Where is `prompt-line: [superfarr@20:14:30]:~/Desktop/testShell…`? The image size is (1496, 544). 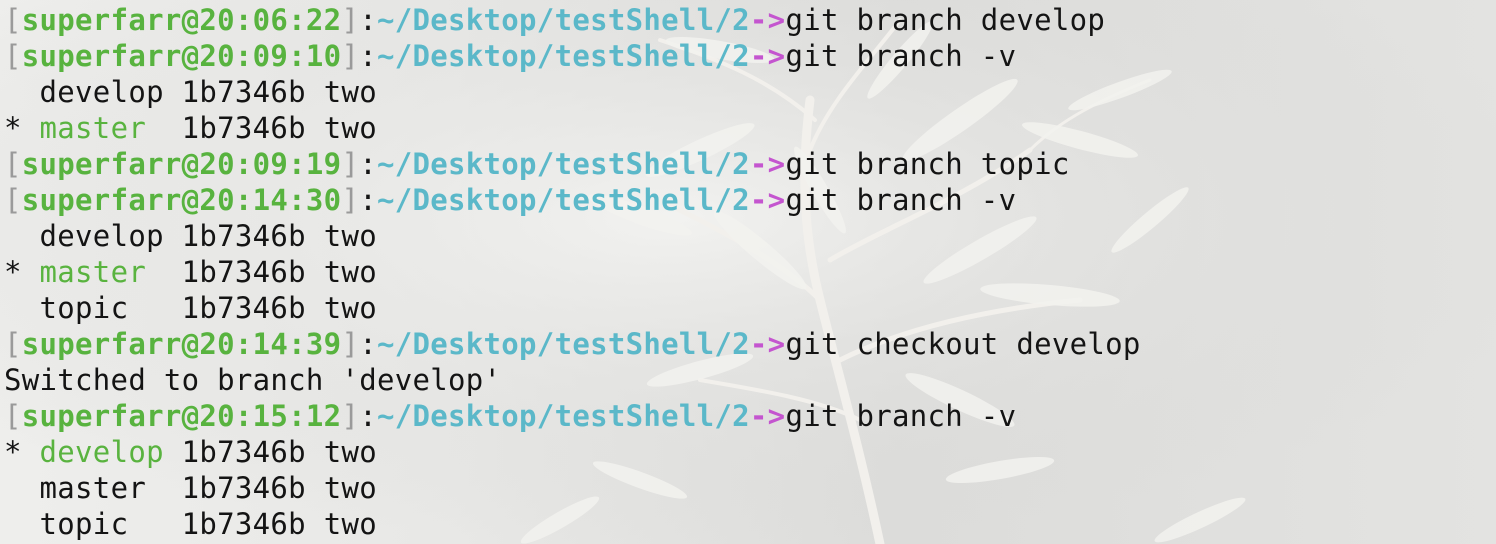
prompt-line: [superfarr@20:14:30]:~/Desktop/testShell… is located at coordinates (510, 200).